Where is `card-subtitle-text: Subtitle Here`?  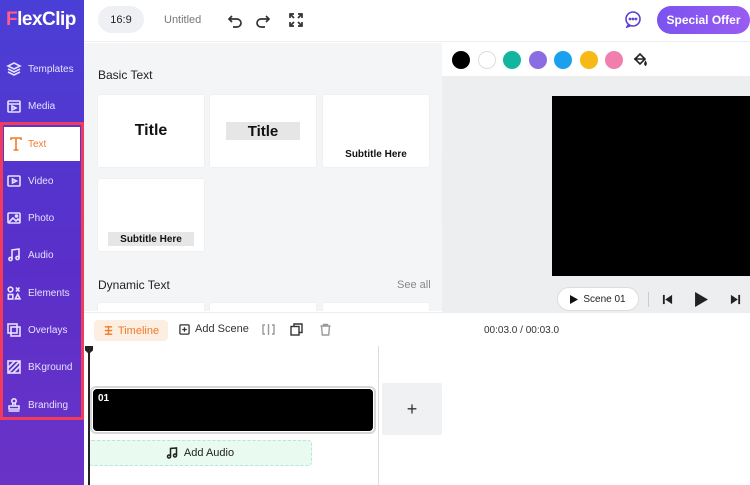 card-subtitle-text: Subtitle Here is located at coordinates (376, 154).